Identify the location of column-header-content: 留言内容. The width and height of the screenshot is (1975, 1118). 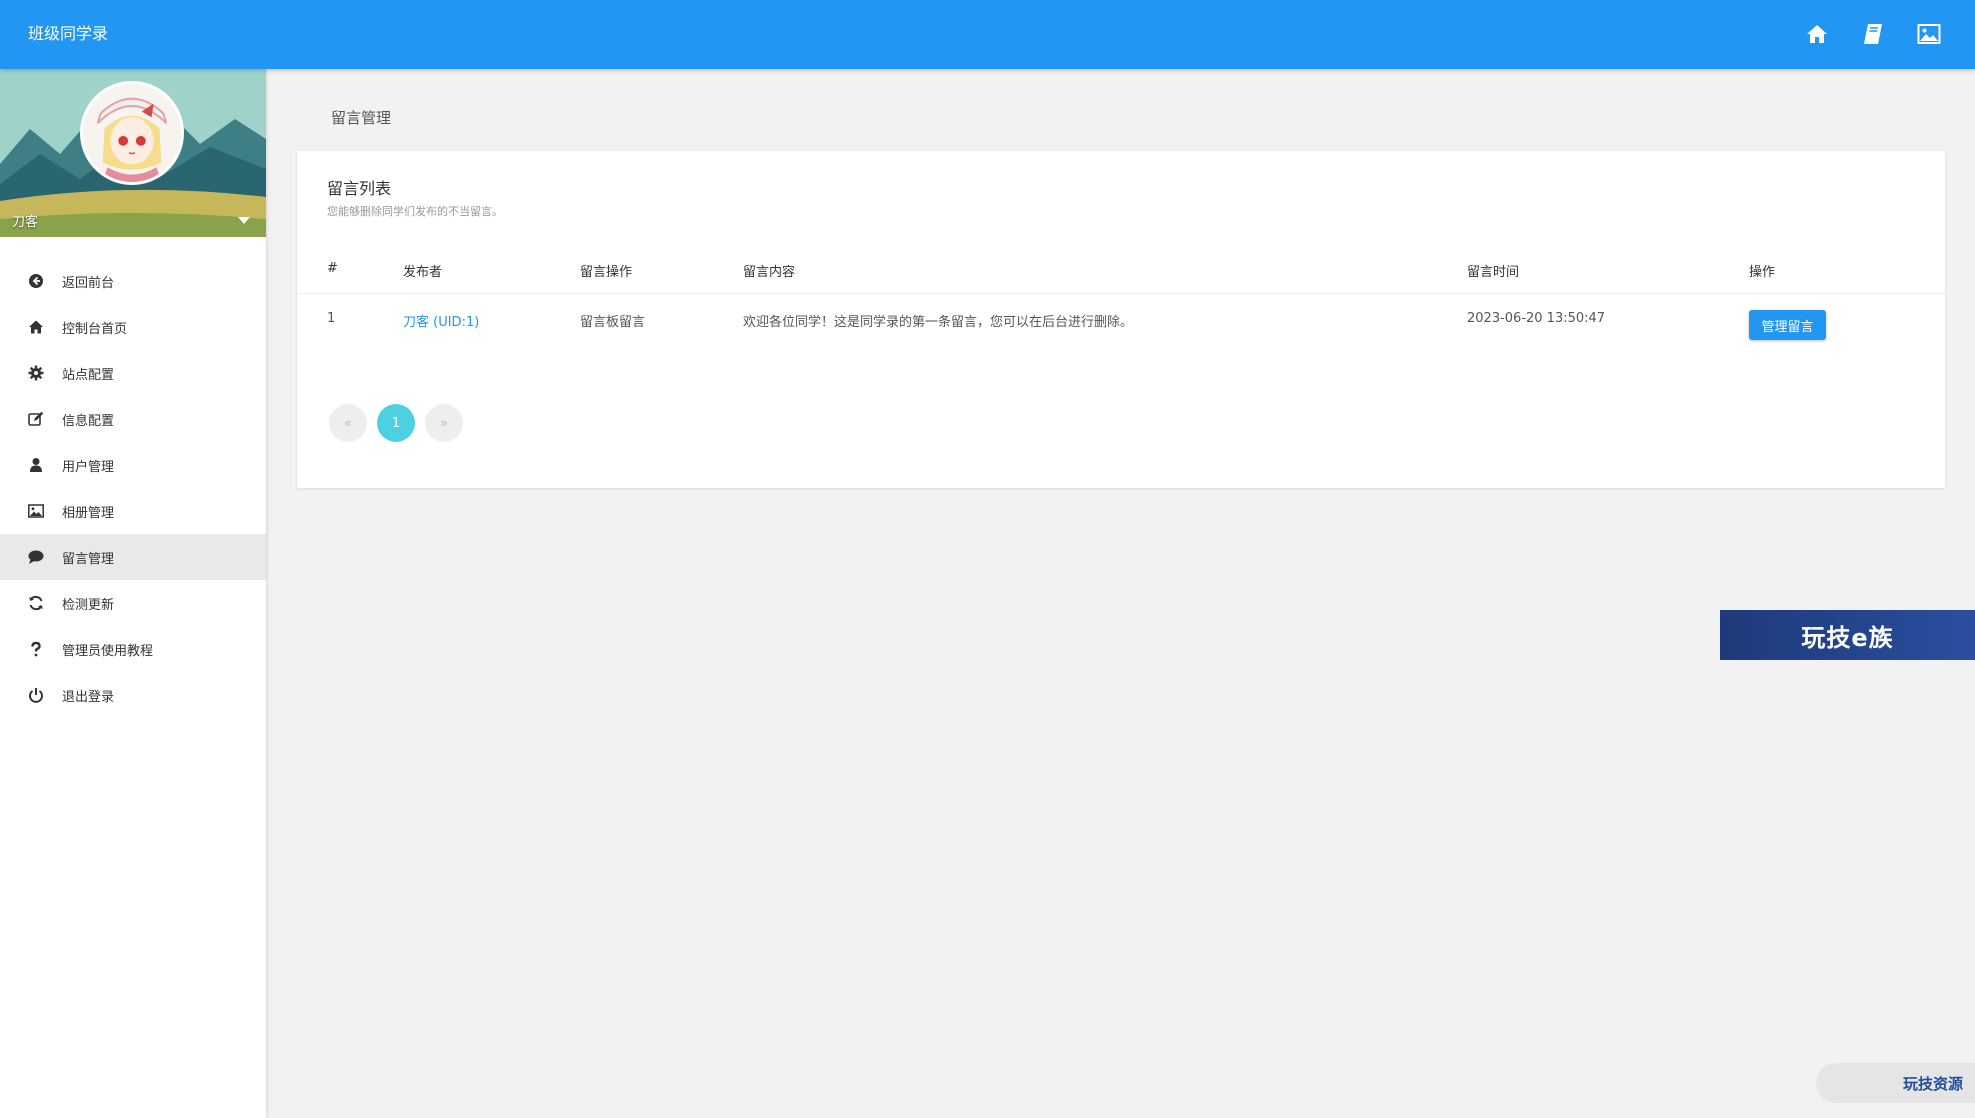
(769, 272).